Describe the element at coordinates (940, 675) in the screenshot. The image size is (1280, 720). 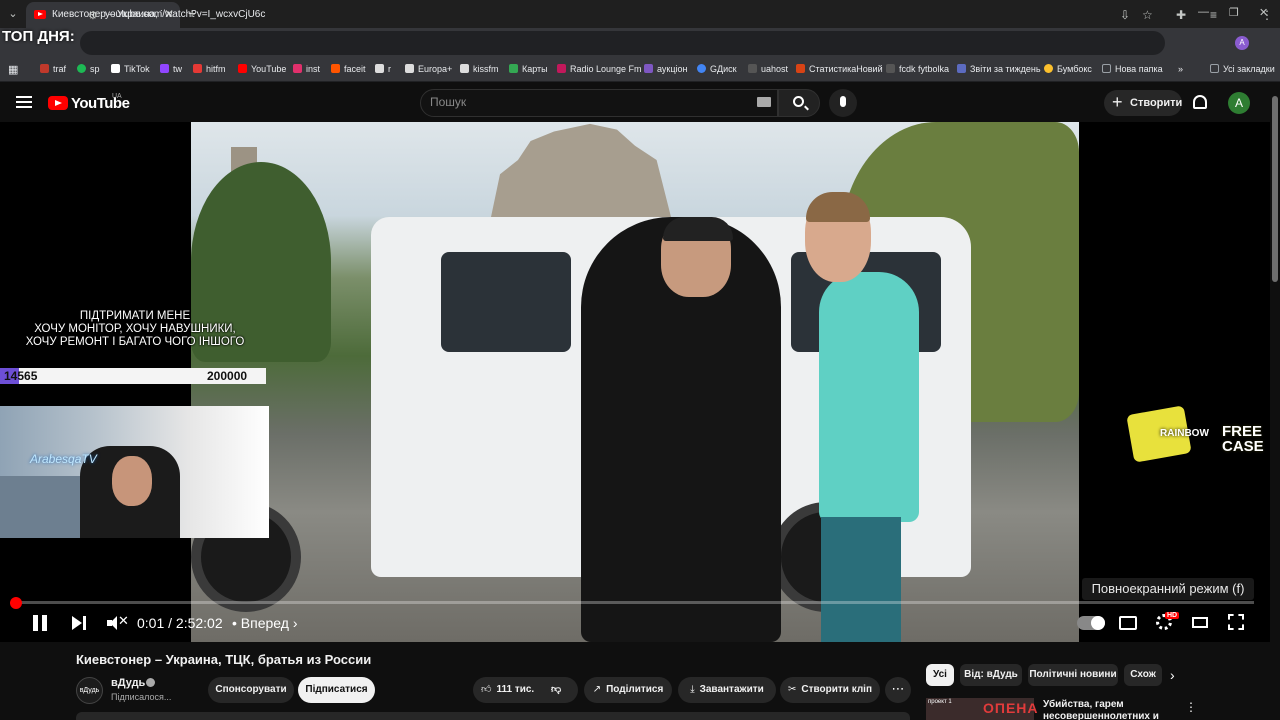
I see `chip-all: Усі` at that location.